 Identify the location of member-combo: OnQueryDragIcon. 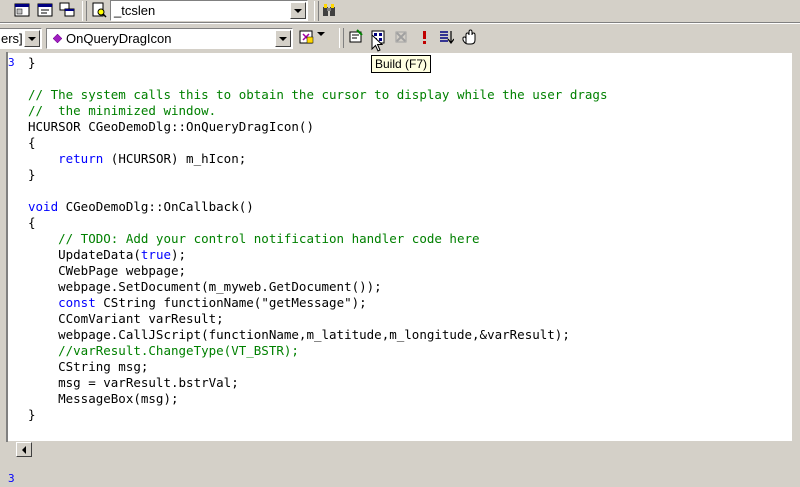
(169, 38).